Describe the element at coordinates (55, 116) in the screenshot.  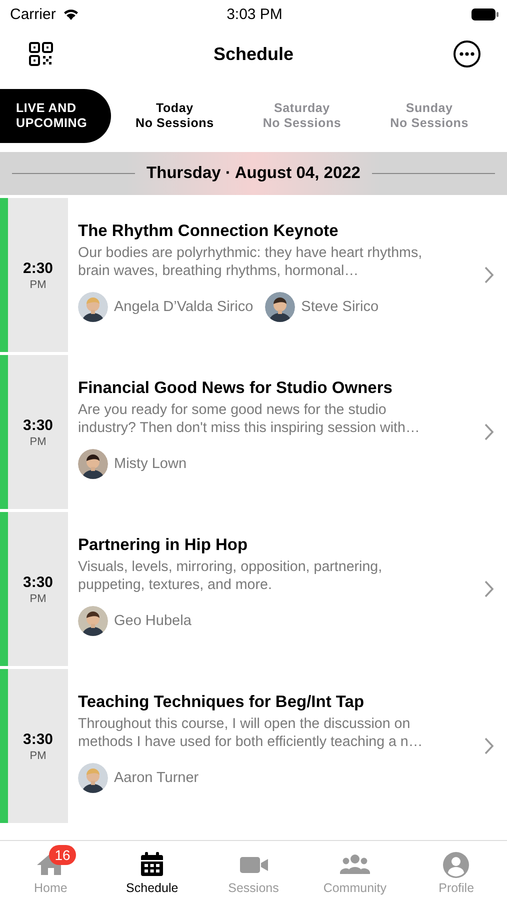
I see `live-filter-button: LIVE AND UPCOMING` at that location.